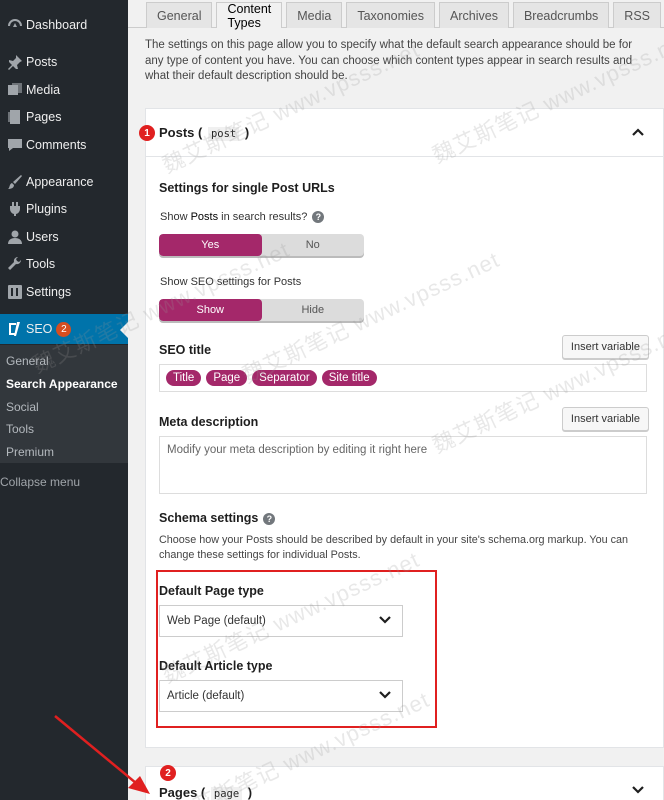  What do you see at coordinates (124, 330) in the screenshot?
I see `current-menu-arrow` at bounding box center [124, 330].